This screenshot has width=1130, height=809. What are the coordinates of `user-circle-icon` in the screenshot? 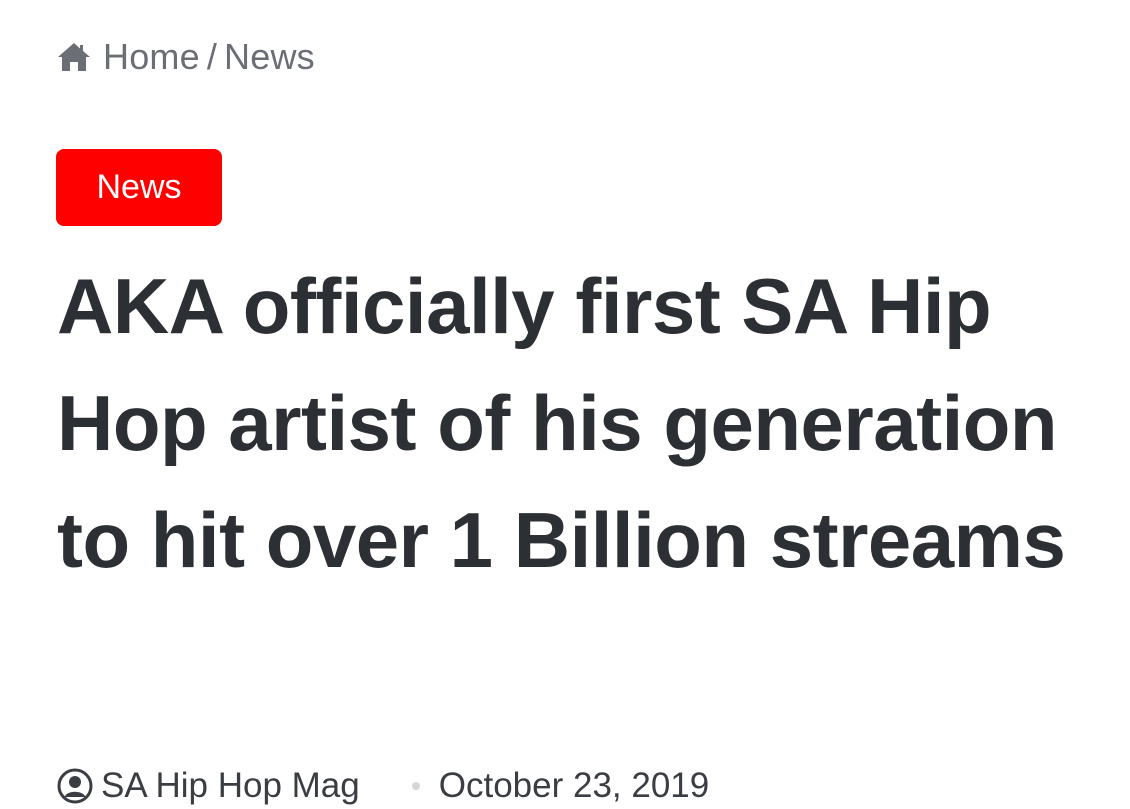 It's located at (75, 786).